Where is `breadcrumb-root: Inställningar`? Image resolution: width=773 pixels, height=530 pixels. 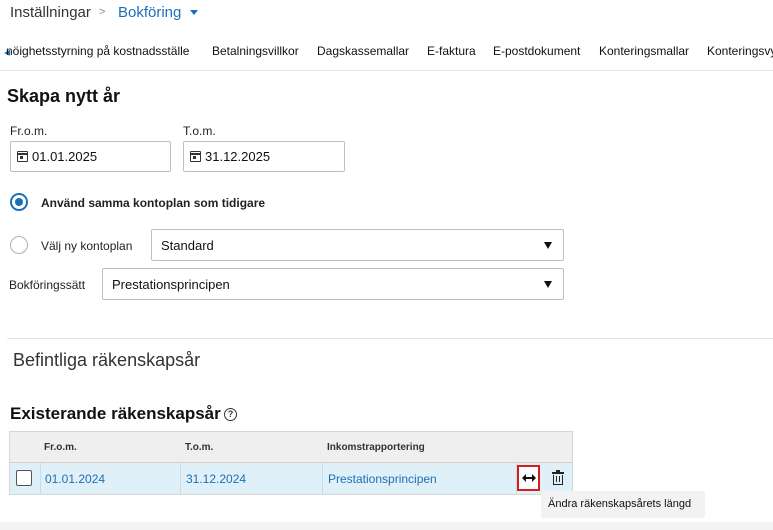
breadcrumb-root: Inställningar is located at coordinates (50, 12).